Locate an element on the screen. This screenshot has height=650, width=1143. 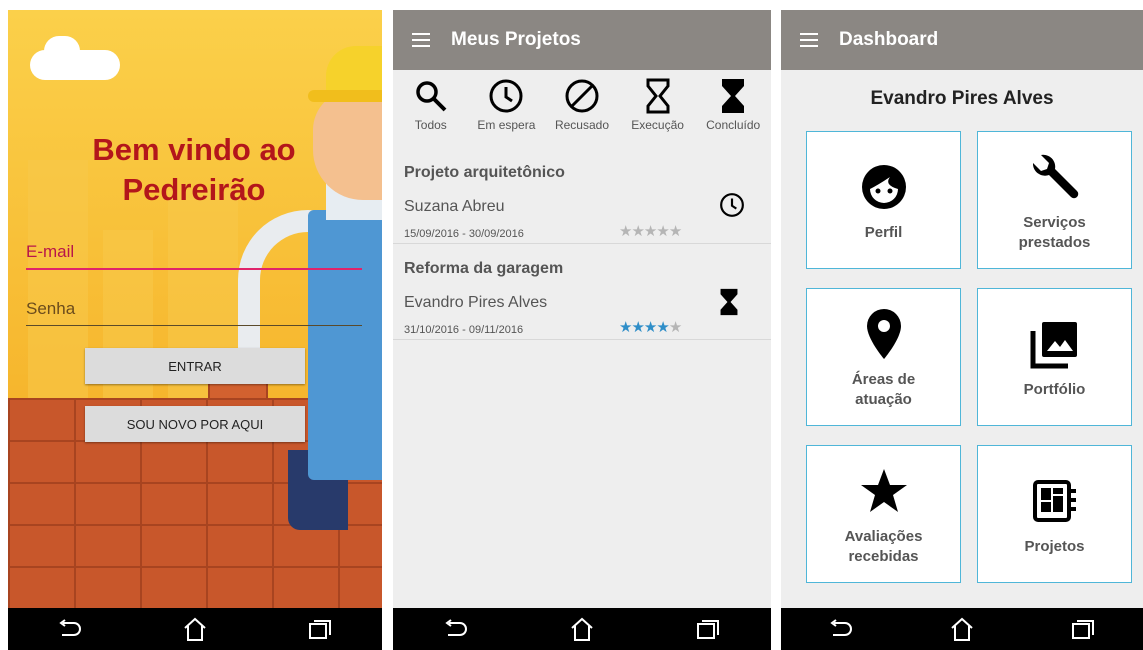
project-title: Projeto arquitetônico is located at coordinates (484, 172).